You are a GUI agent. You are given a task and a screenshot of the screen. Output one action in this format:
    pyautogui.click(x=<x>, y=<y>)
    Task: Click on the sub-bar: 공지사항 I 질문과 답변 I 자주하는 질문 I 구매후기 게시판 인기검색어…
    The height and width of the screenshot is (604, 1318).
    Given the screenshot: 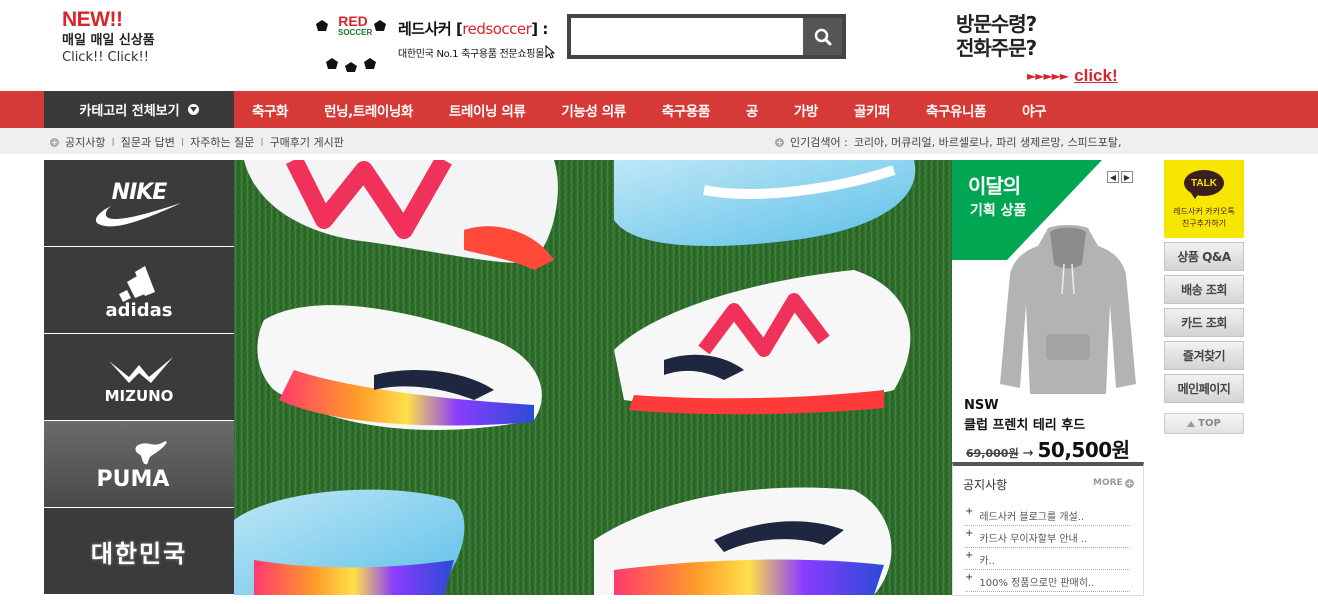 What is the action you would take?
    pyautogui.click(x=659, y=141)
    